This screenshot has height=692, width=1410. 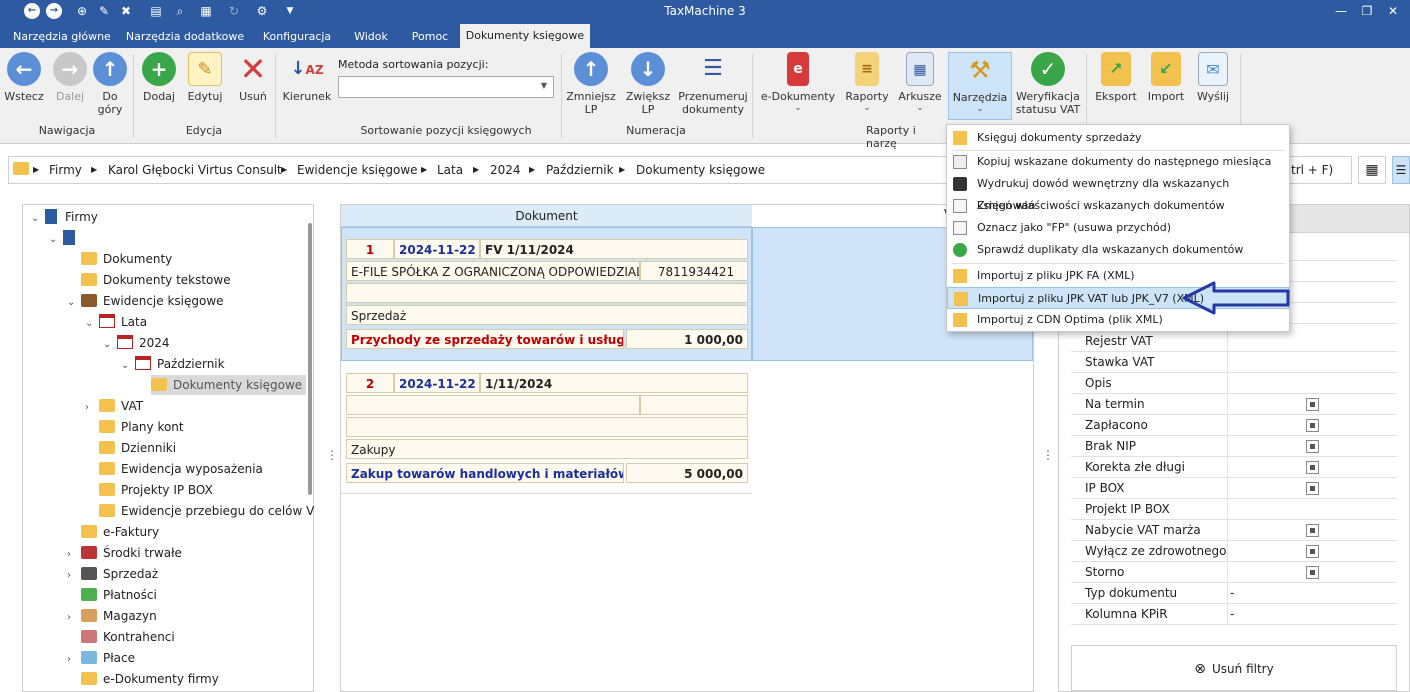 What do you see at coordinates (128, 637) in the screenshot?
I see `tree-node: Kontrahenci` at bounding box center [128, 637].